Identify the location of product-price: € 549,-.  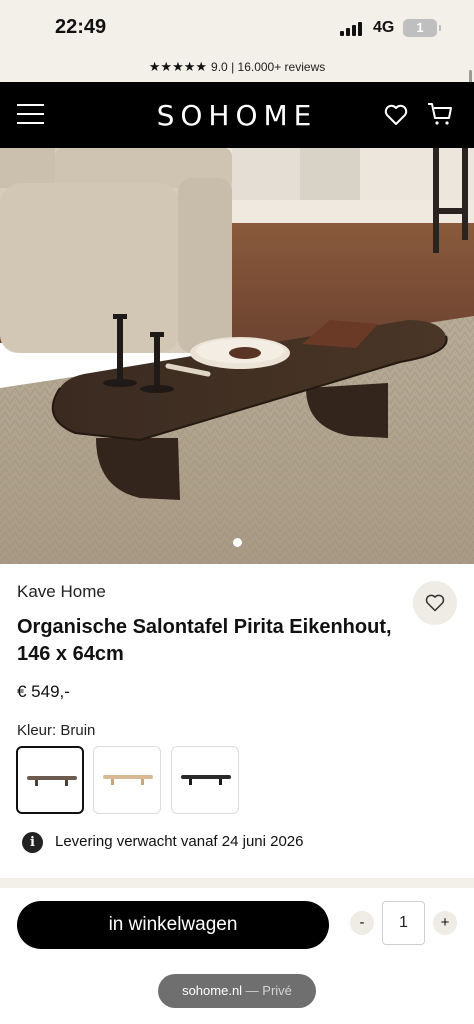
(43, 691).